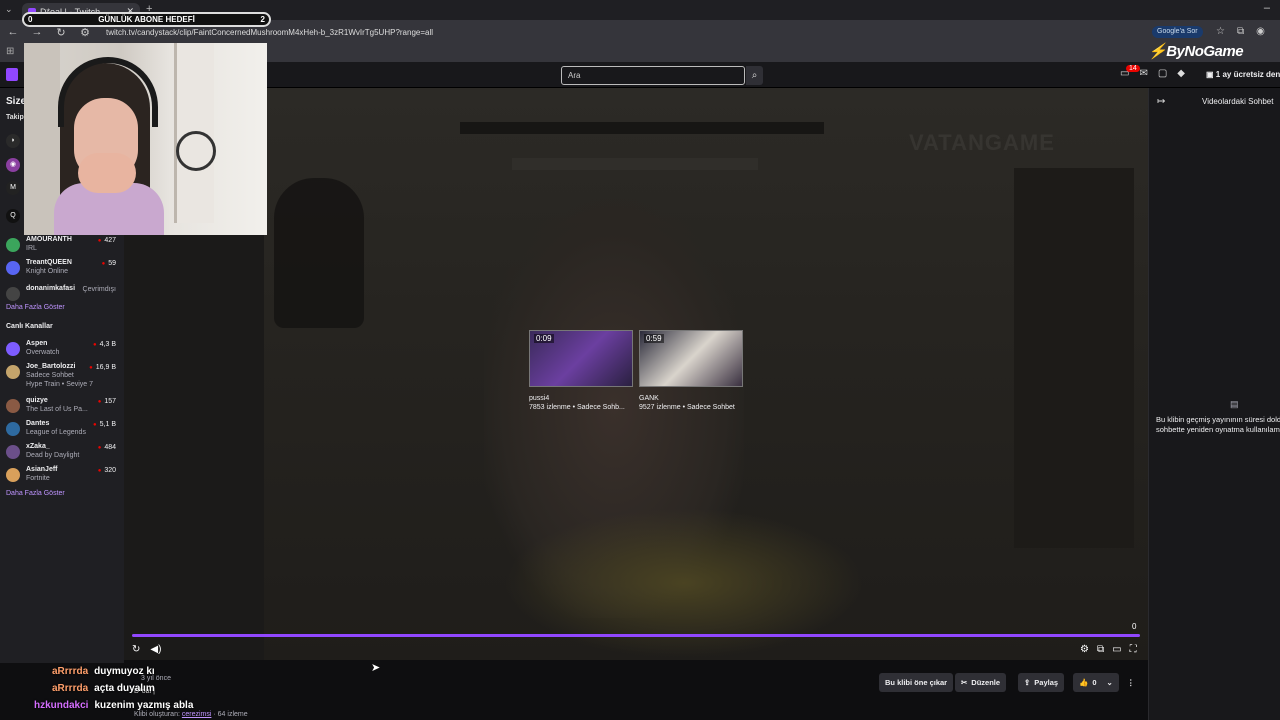  Describe the element at coordinates (1084, 649) in the screenshot. I see `settings-icon: ⚙` at that location.